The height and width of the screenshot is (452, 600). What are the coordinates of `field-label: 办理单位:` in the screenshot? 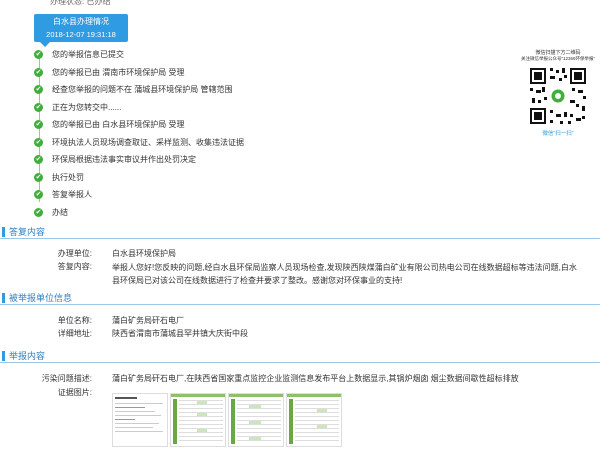 It's located at (74, 253).